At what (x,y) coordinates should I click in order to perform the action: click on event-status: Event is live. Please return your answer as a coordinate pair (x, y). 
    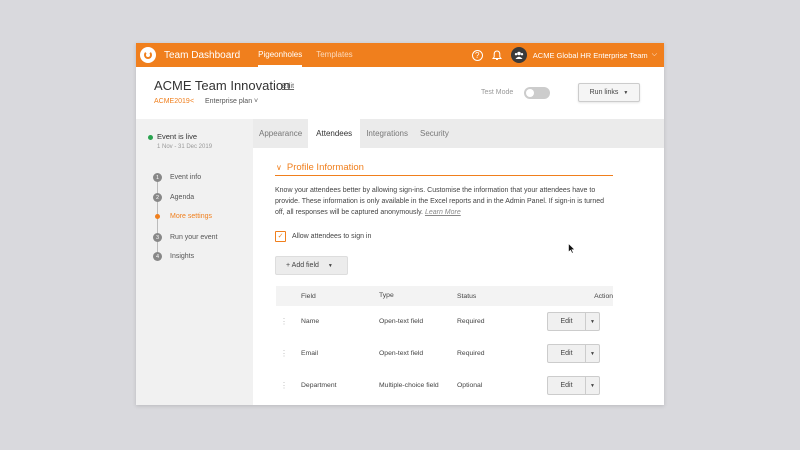
    Looking at the image, I should click on (177, 136).